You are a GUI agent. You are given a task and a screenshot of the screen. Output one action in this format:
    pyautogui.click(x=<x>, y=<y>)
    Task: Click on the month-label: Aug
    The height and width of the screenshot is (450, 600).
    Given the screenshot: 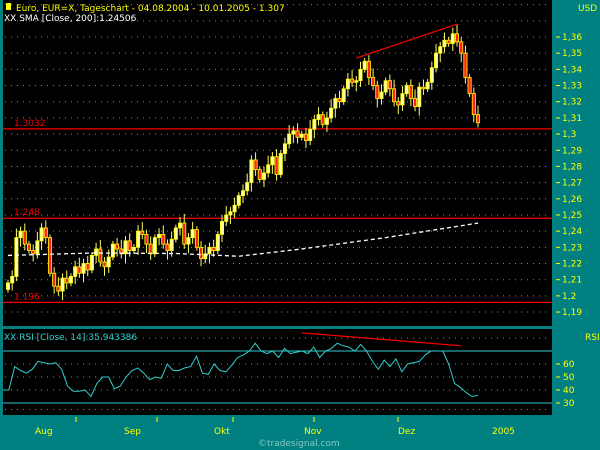 What is the action you would take?
    pyautogui.click(x=44, y=432)
    